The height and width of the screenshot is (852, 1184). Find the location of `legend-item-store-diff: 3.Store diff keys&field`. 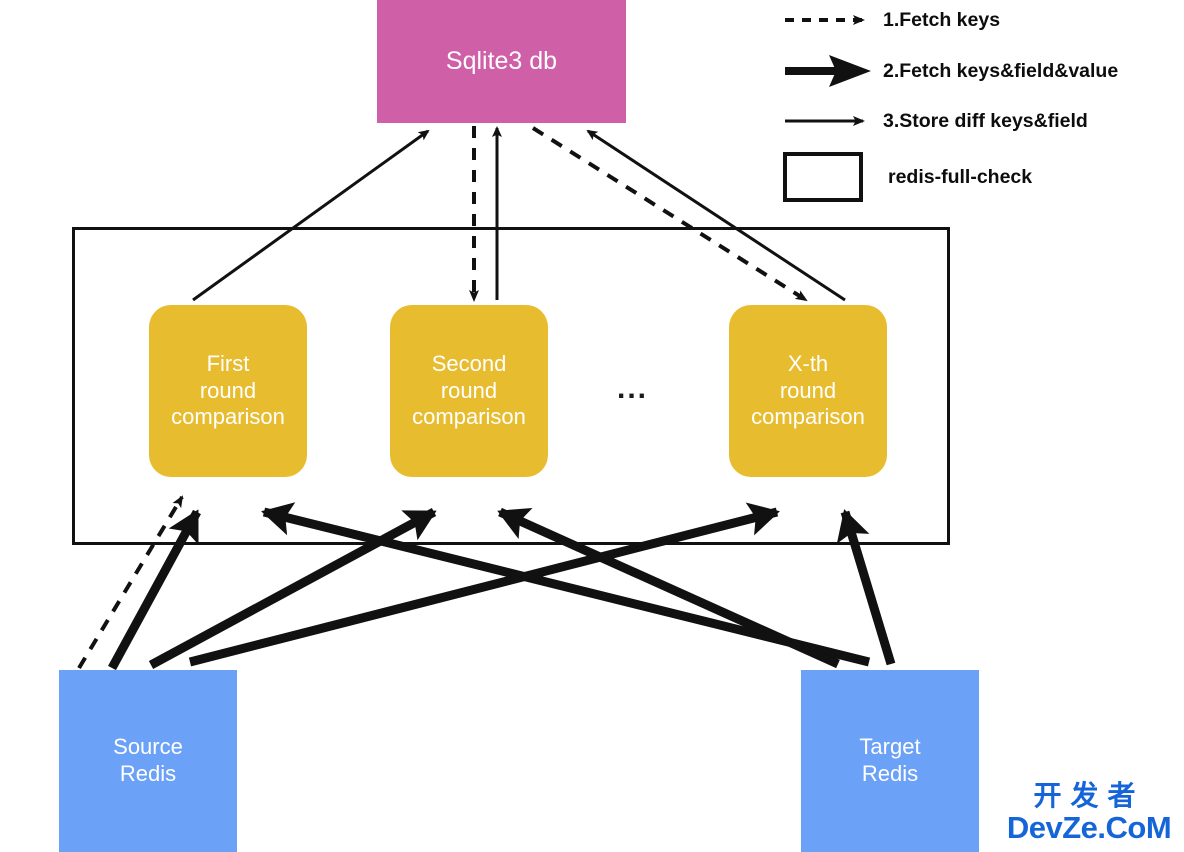

legend-item-store-diff: 3.Store diff keys&field is located at coordinates (935, 121).